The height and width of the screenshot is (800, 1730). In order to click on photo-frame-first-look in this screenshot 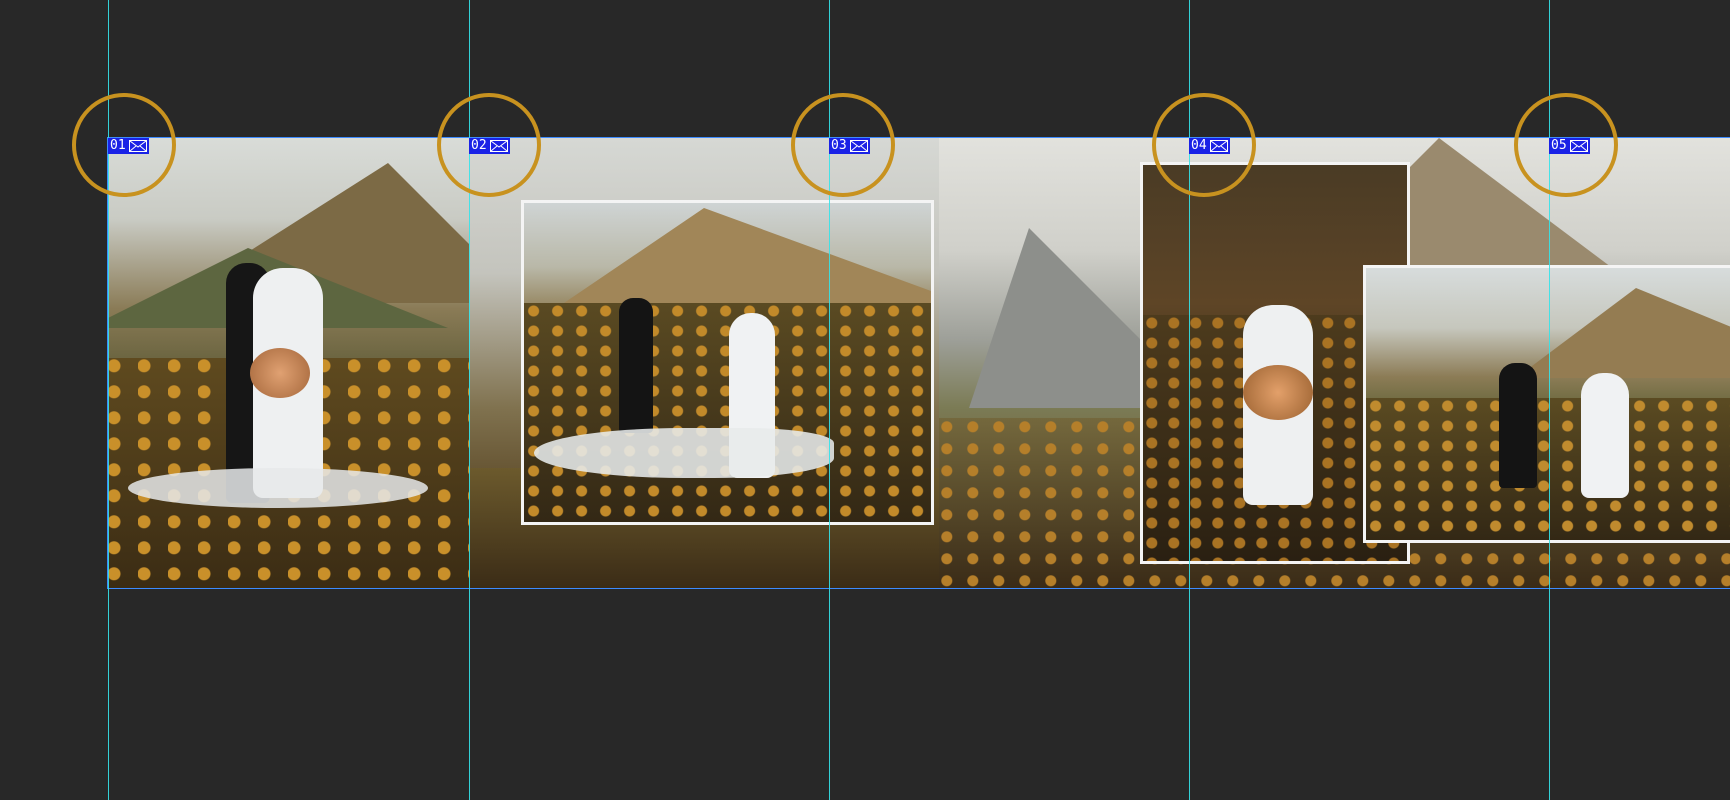, I will do `click(1546, 404)`.